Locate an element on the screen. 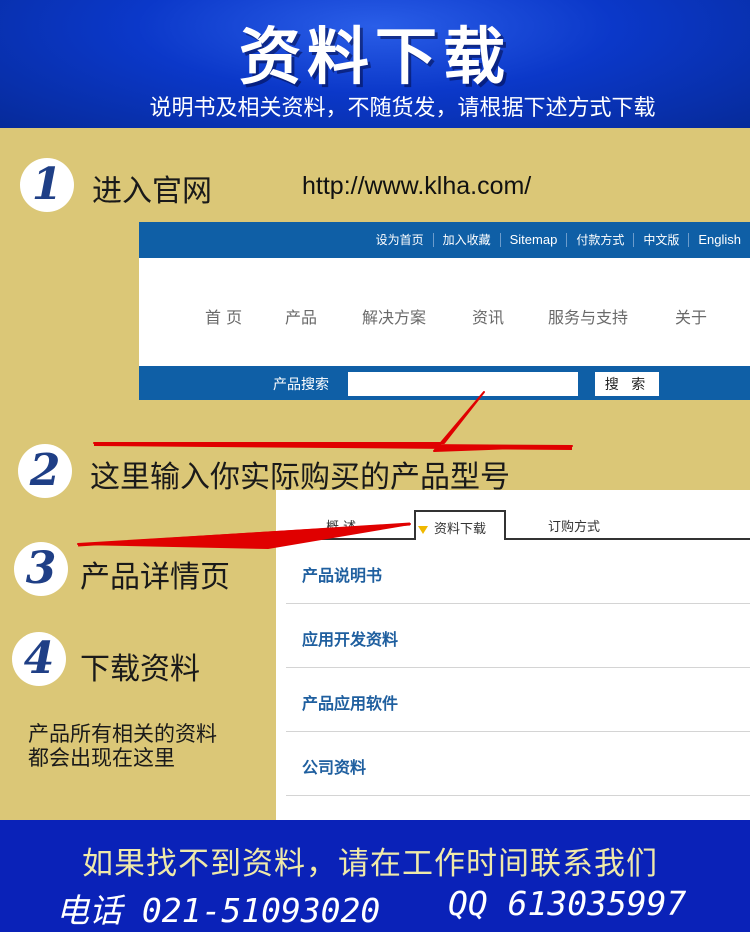 This screenshot has width=750, height=932. contact-prompt: 如果找不到资料，请在工作时间联系我们 is located at coordinates (370, 864).